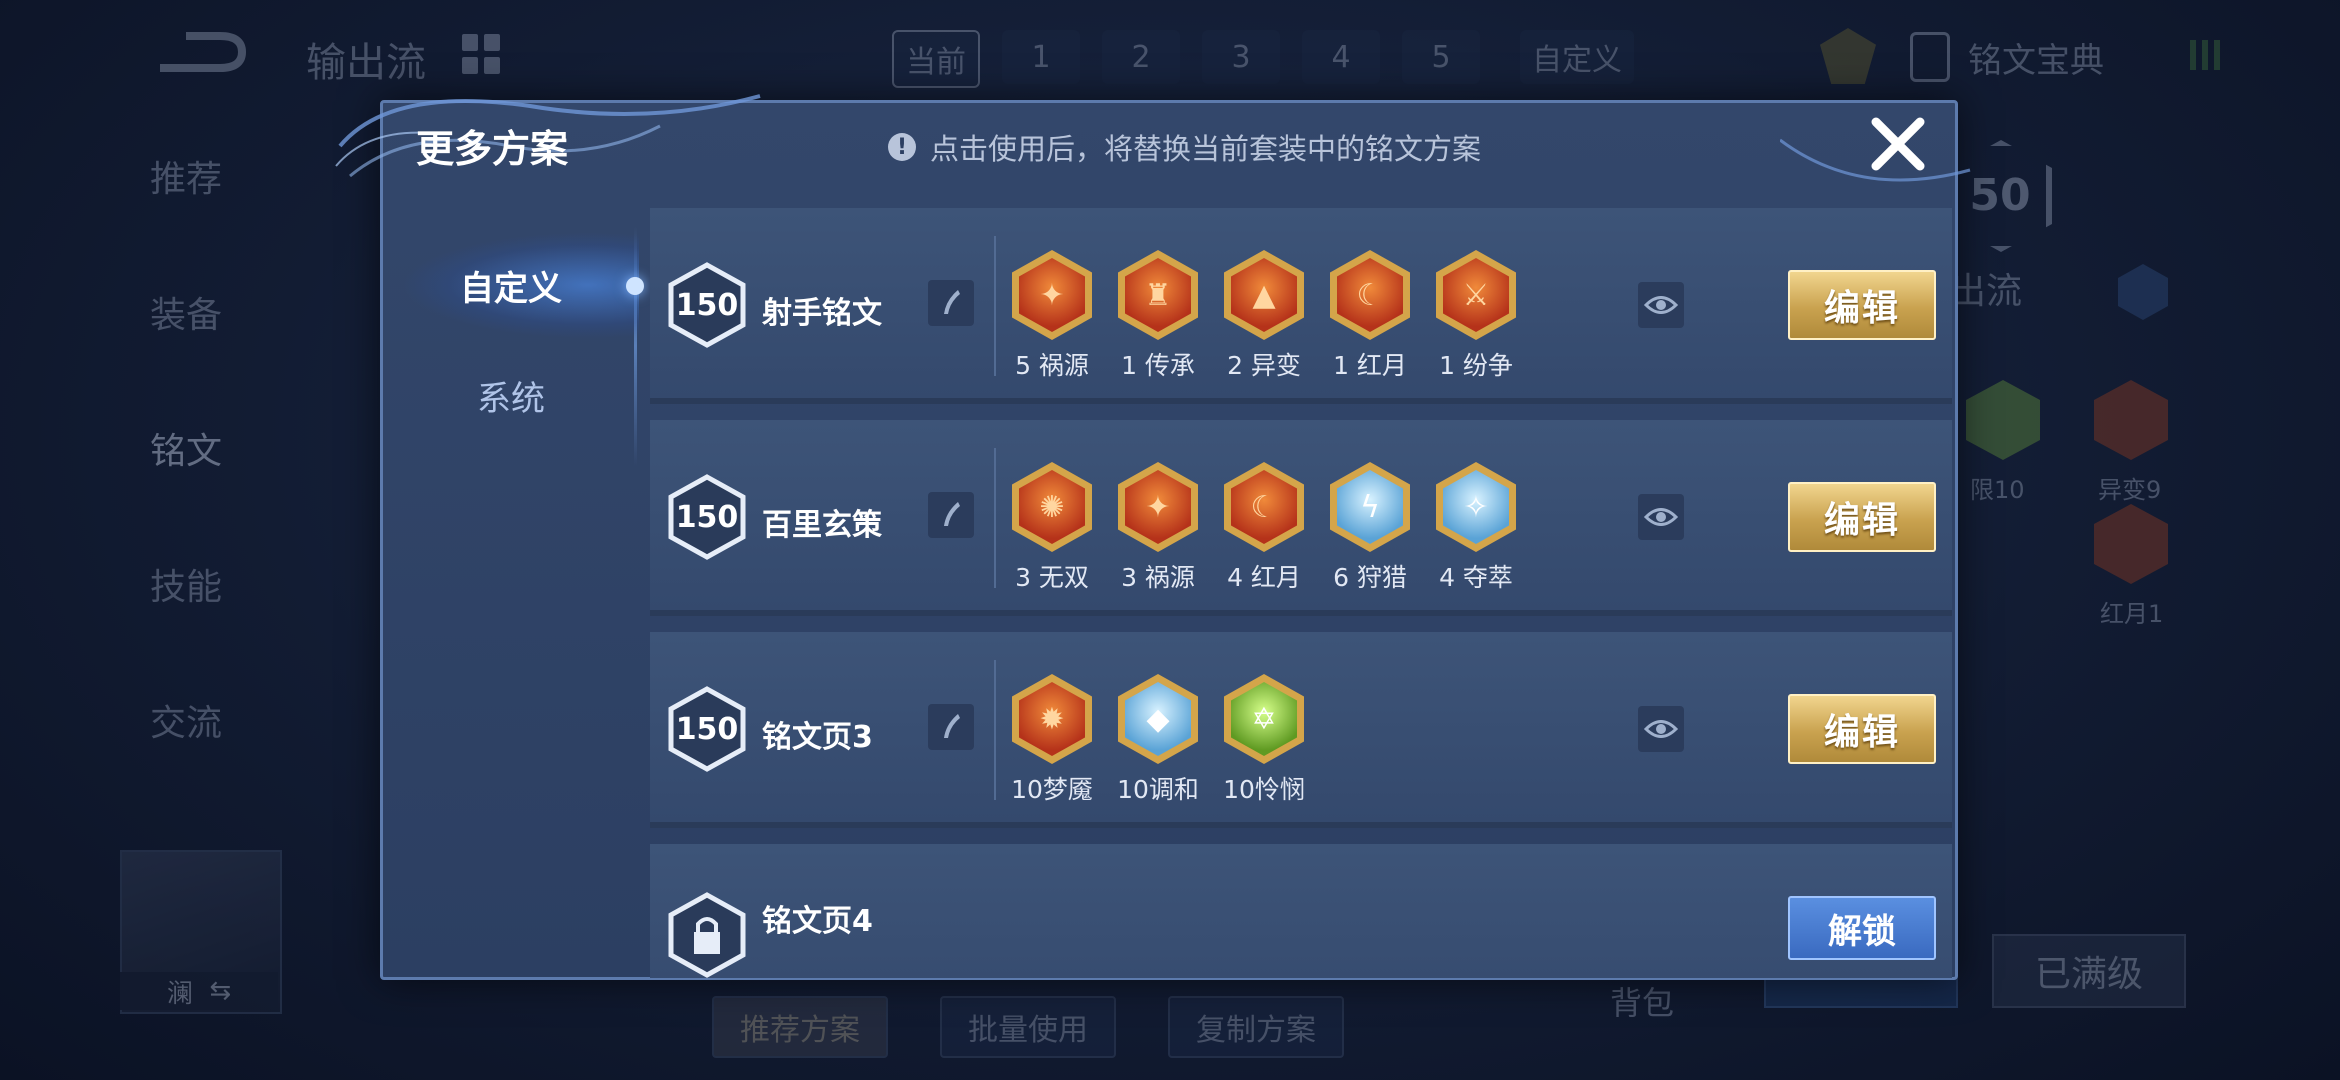 This screenshot has width=2340, height=1080. I want to click on left-nav: 推荐 装备 铭文 技能 交流, so click(186, 448).